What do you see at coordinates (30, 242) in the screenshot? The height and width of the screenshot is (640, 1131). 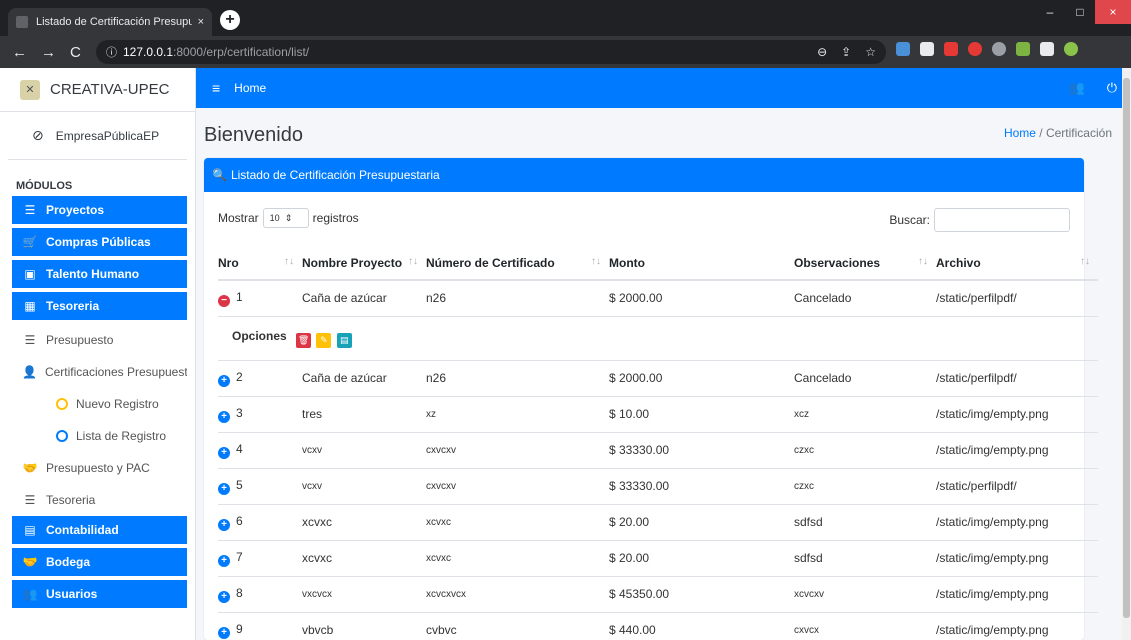 I see `cart-icon: 🛒` at bounding box center [30, 242].